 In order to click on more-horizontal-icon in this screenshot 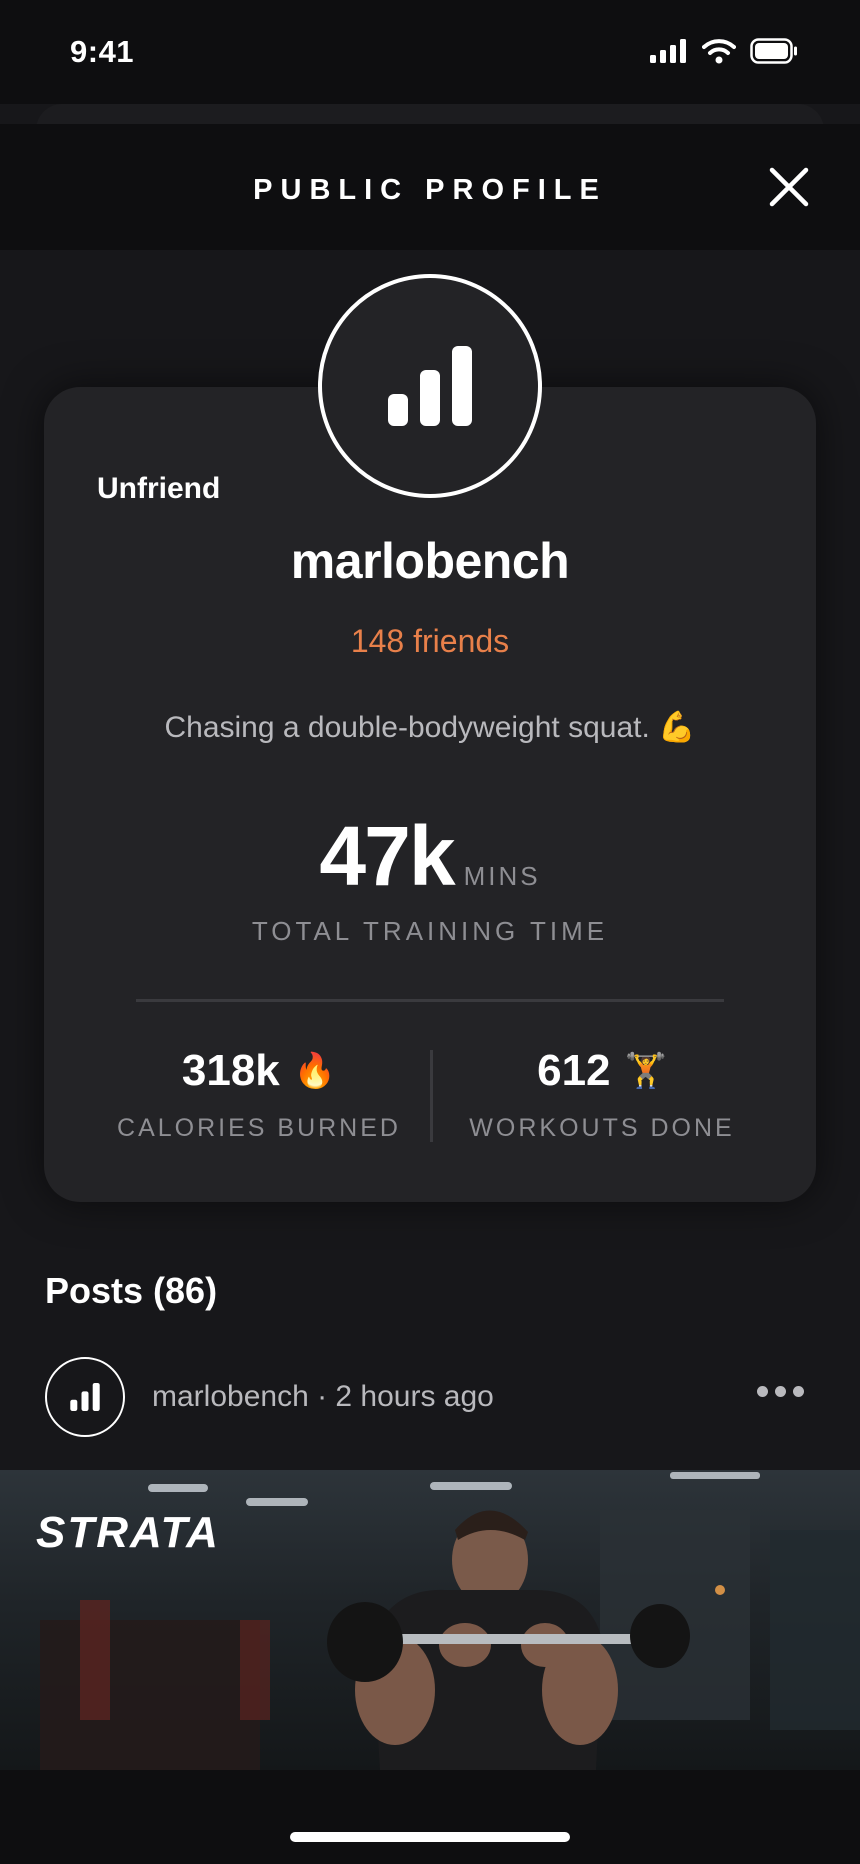, I will do `click(762, 1391)`.